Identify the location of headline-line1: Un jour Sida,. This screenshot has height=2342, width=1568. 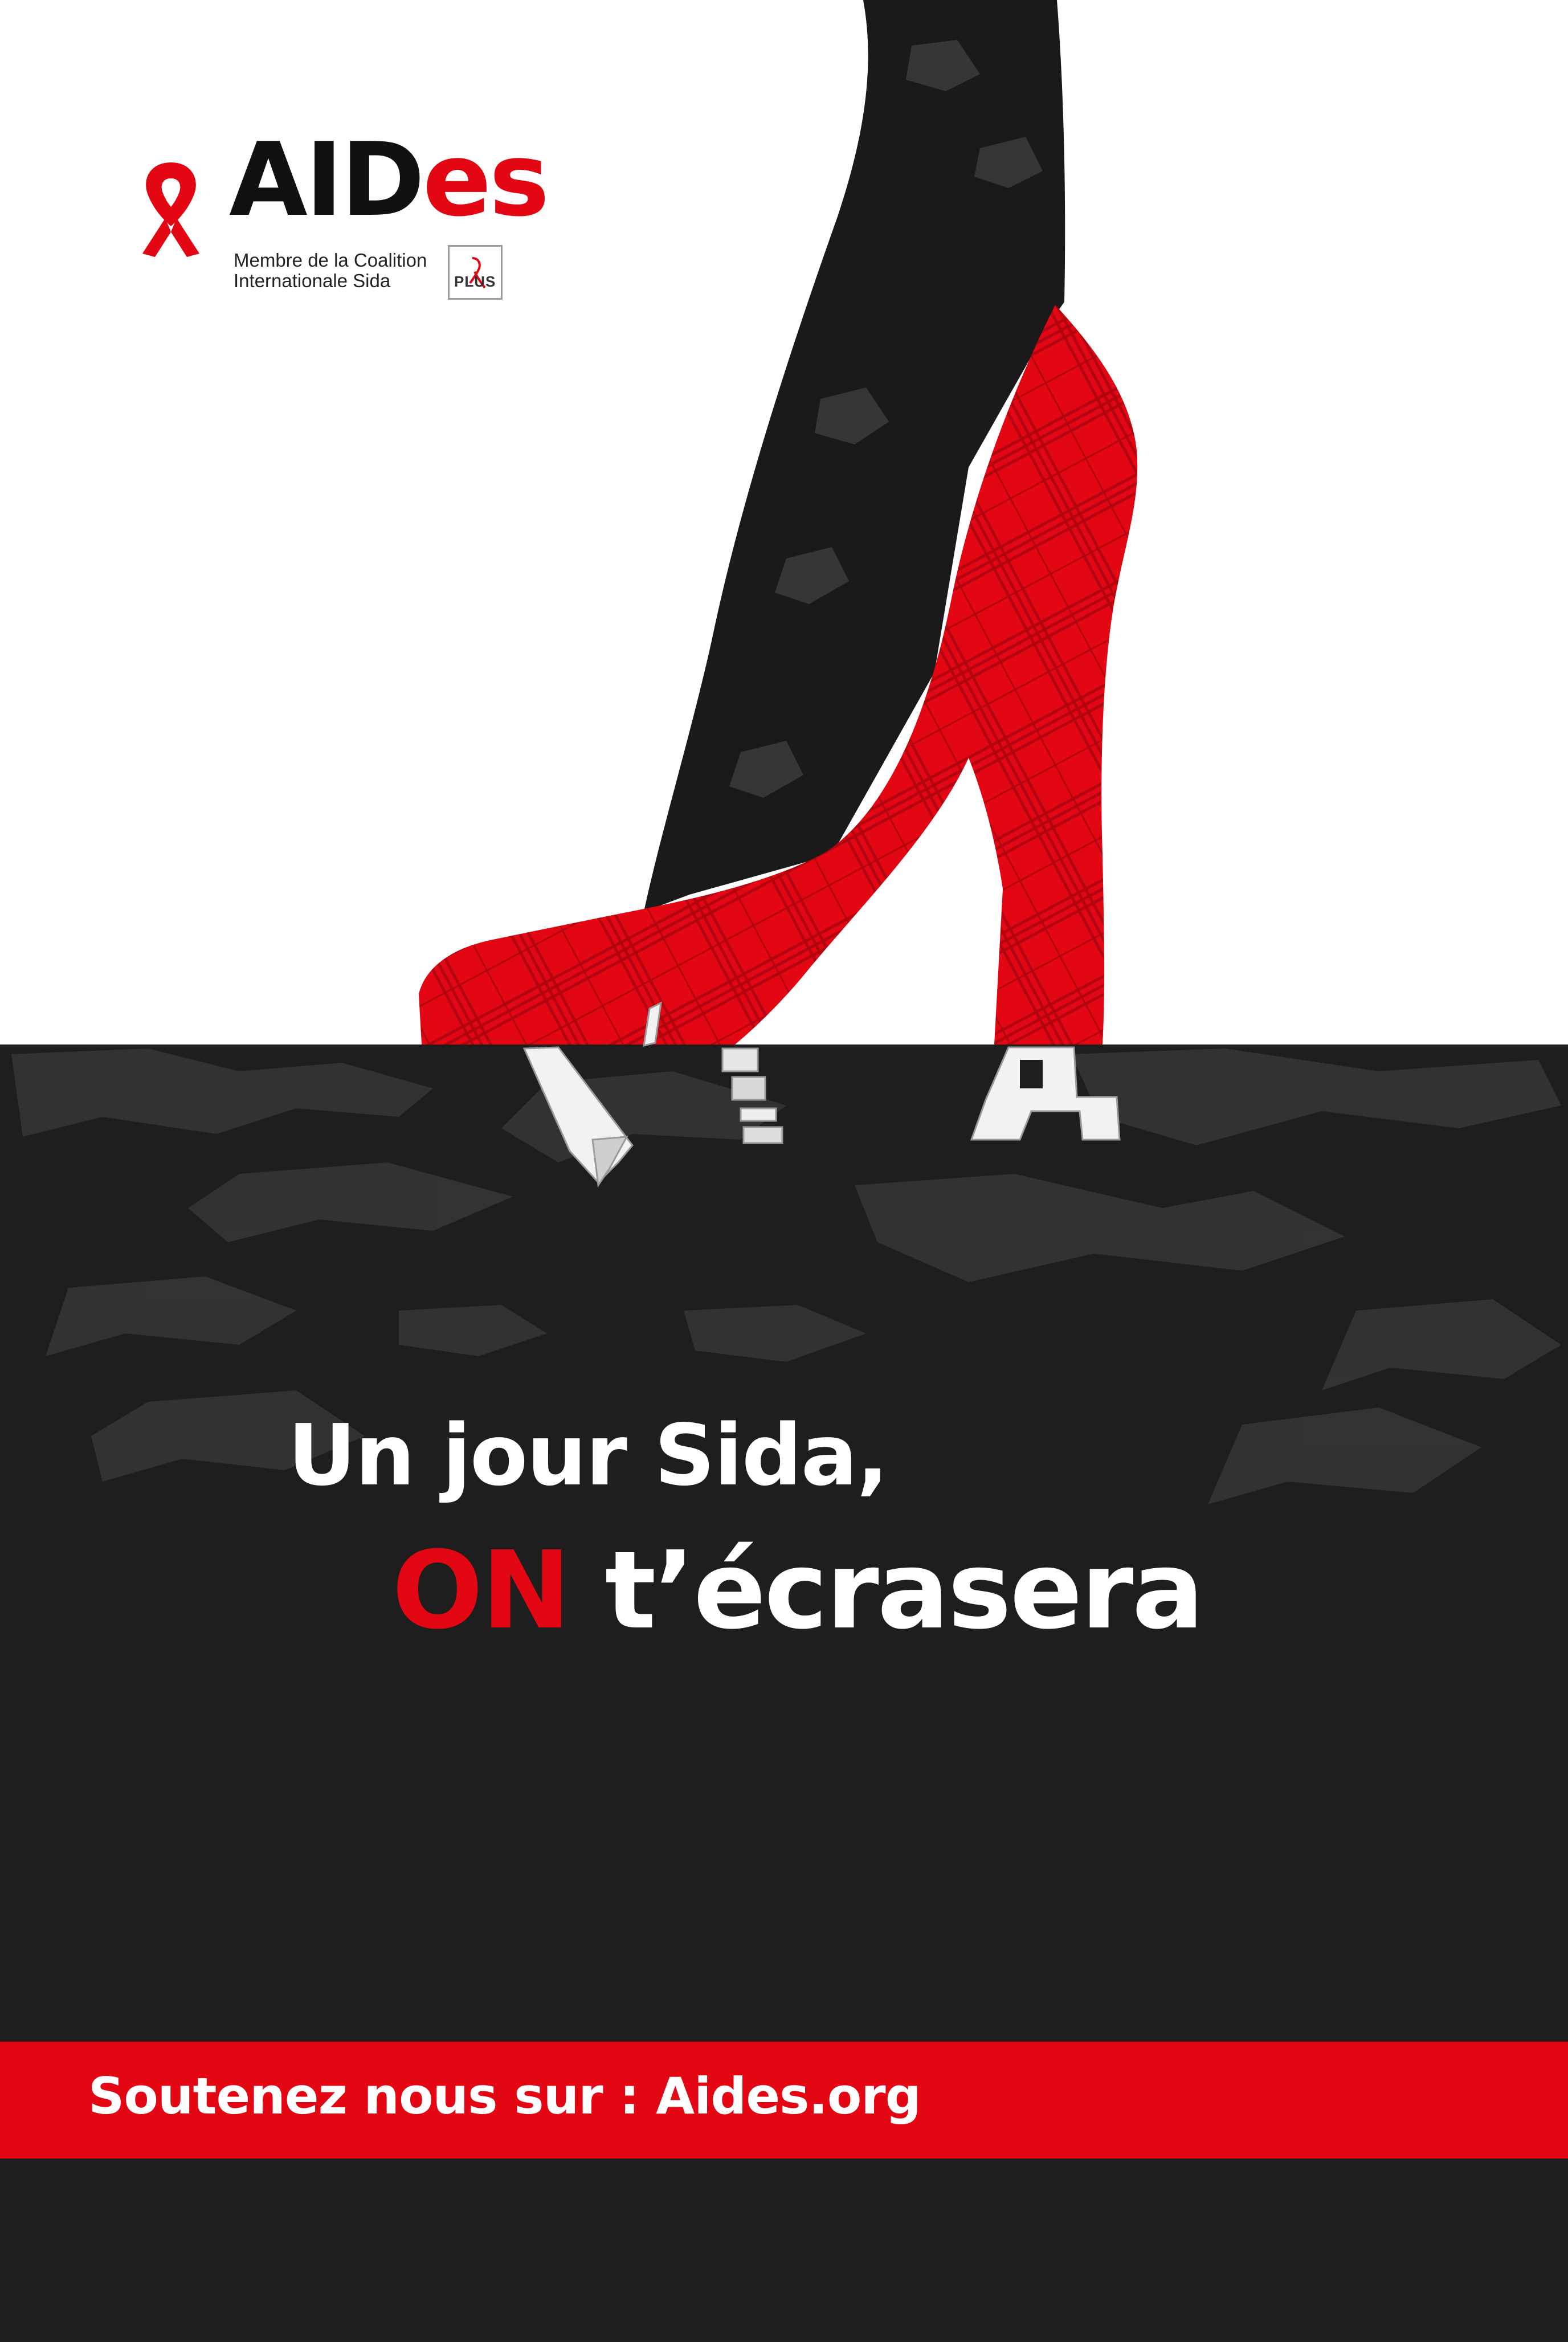
(588, 1455).